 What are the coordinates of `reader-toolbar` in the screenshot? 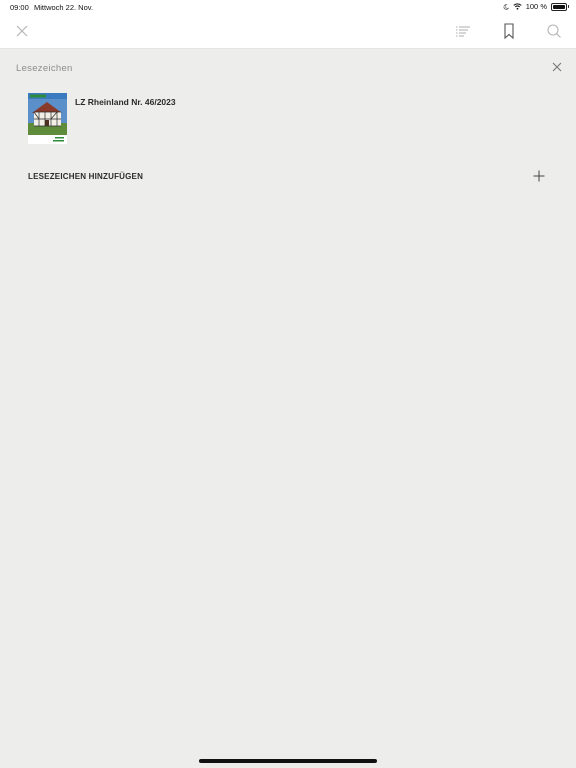 It's located at (288, 31).